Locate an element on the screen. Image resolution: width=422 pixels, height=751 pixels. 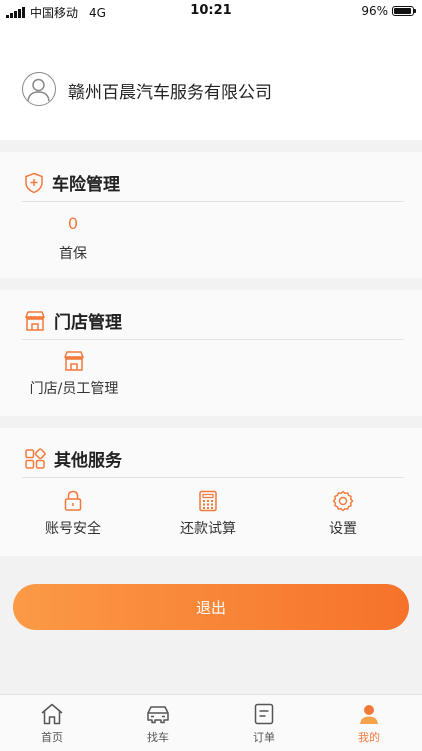
account-security-item: 账号安全 is located at coordinates (73, 514).